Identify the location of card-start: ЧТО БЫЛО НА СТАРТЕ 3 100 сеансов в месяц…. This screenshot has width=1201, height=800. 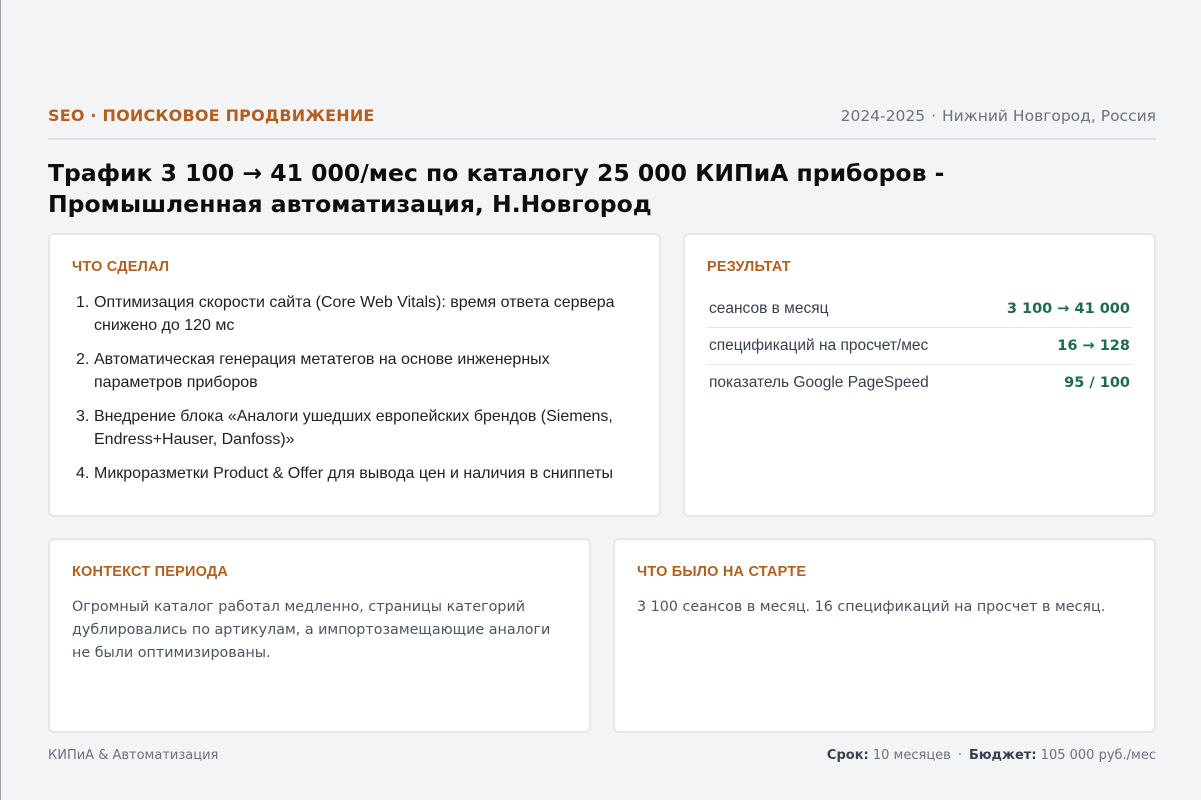
(884, 635).